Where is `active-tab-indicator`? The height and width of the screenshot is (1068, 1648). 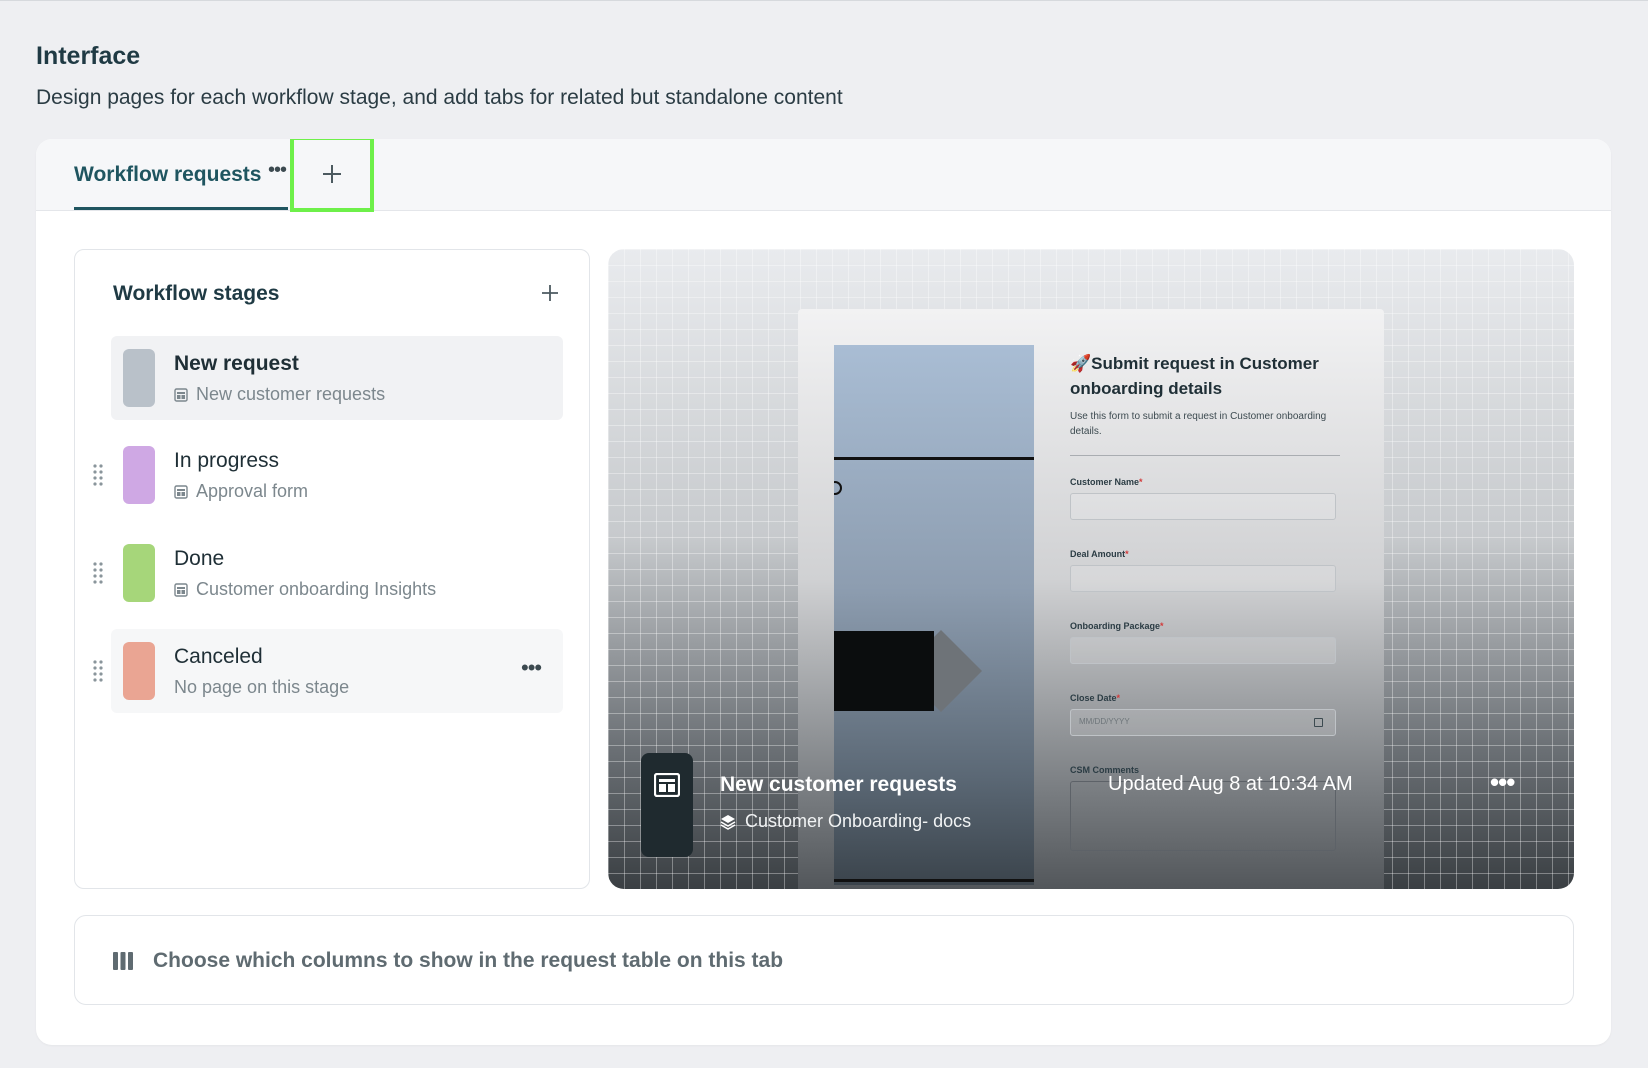
active-tab-indicator is located at coordinates (181, 208).